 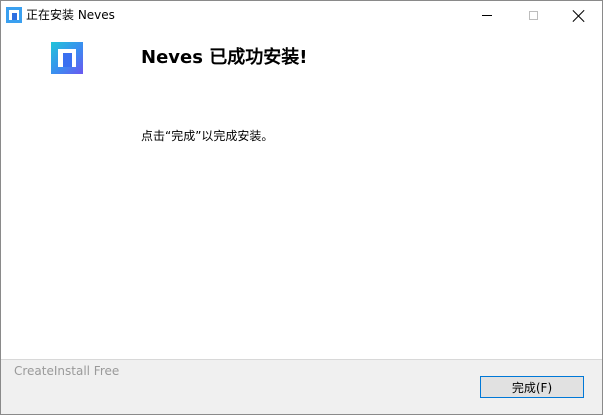 I want to click on maximize-button, so click(x=533, y=15).